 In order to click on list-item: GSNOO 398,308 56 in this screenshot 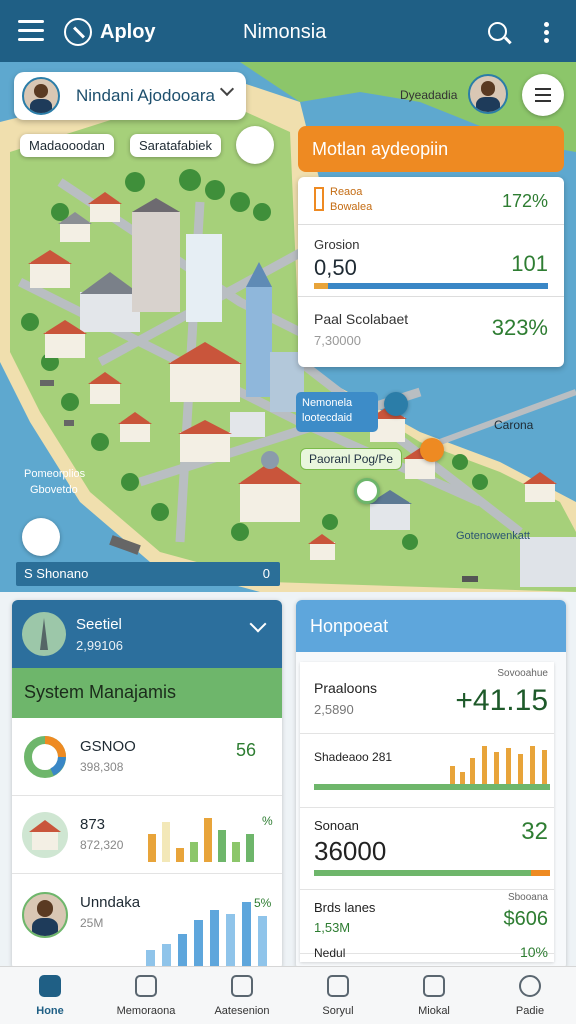, I will do `click(147, 757)`.